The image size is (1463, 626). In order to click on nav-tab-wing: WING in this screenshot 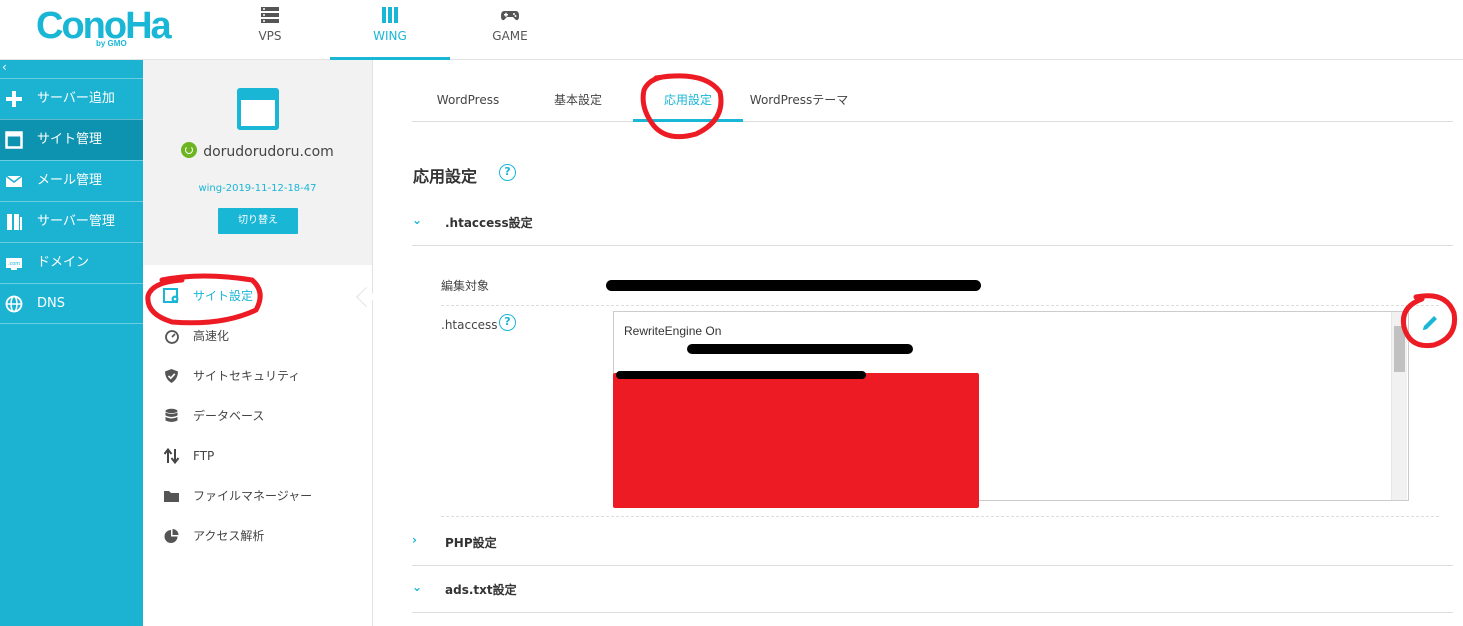, I will do `click(390, 30)`.